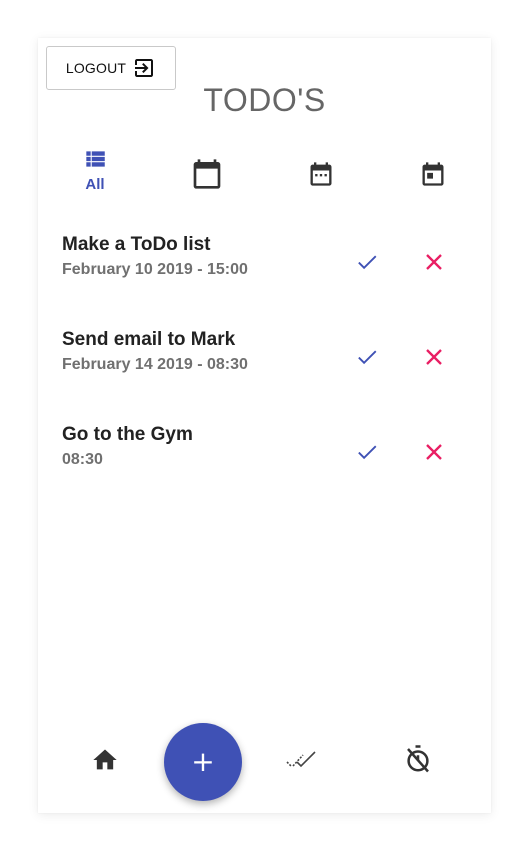 The image size is (530, 852). What do you see at coordinates (433, 167) in the screenshot?
I see `calendar-today-icon` at bounding box center [433, 167].